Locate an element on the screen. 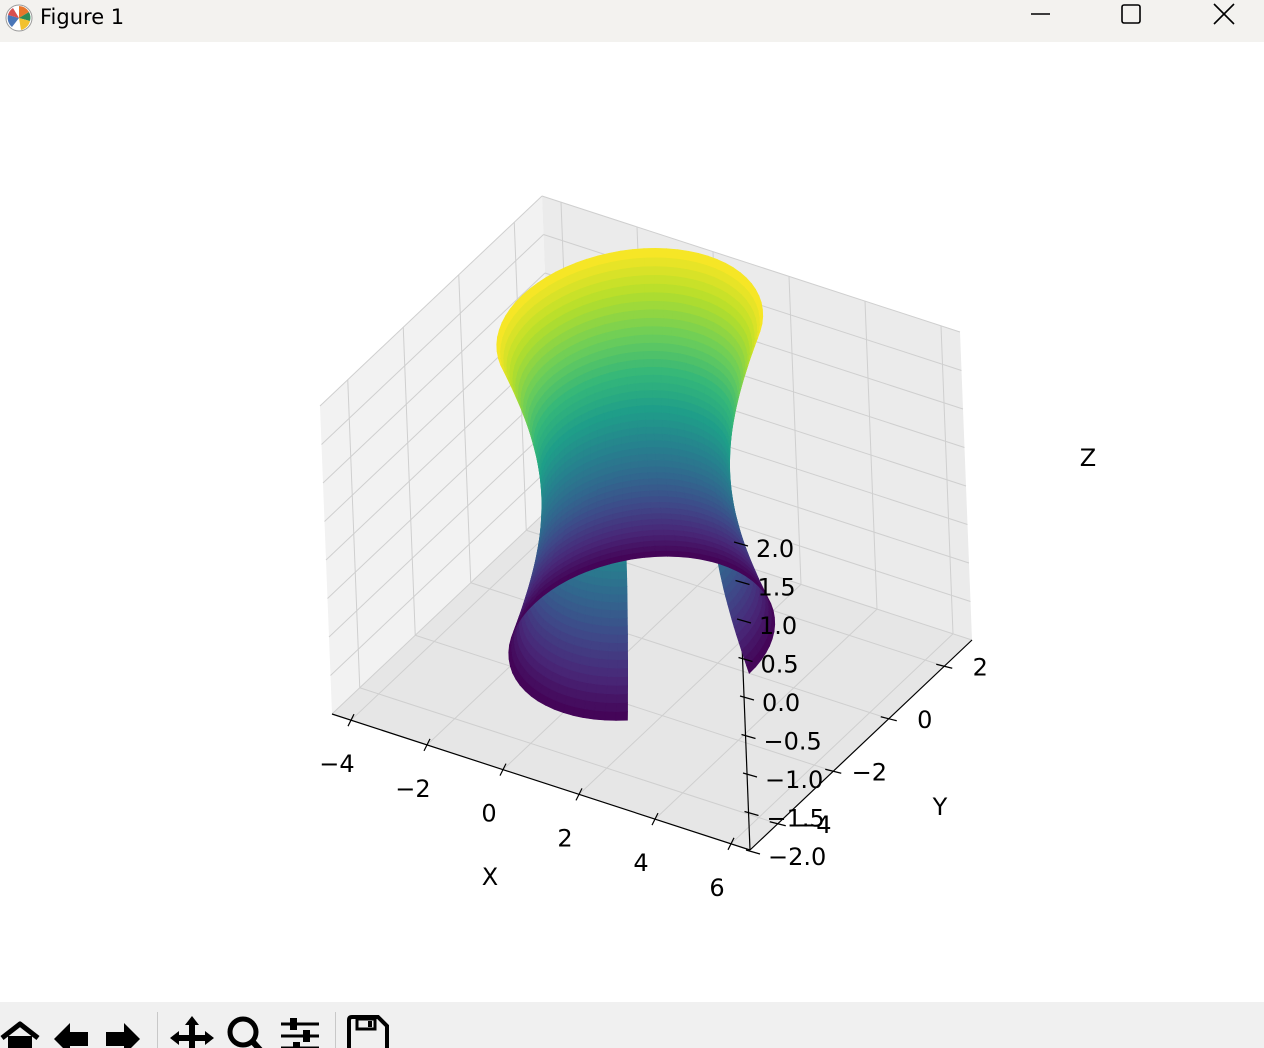  y-tick-label: 0 is located at coordinates (924, 720).